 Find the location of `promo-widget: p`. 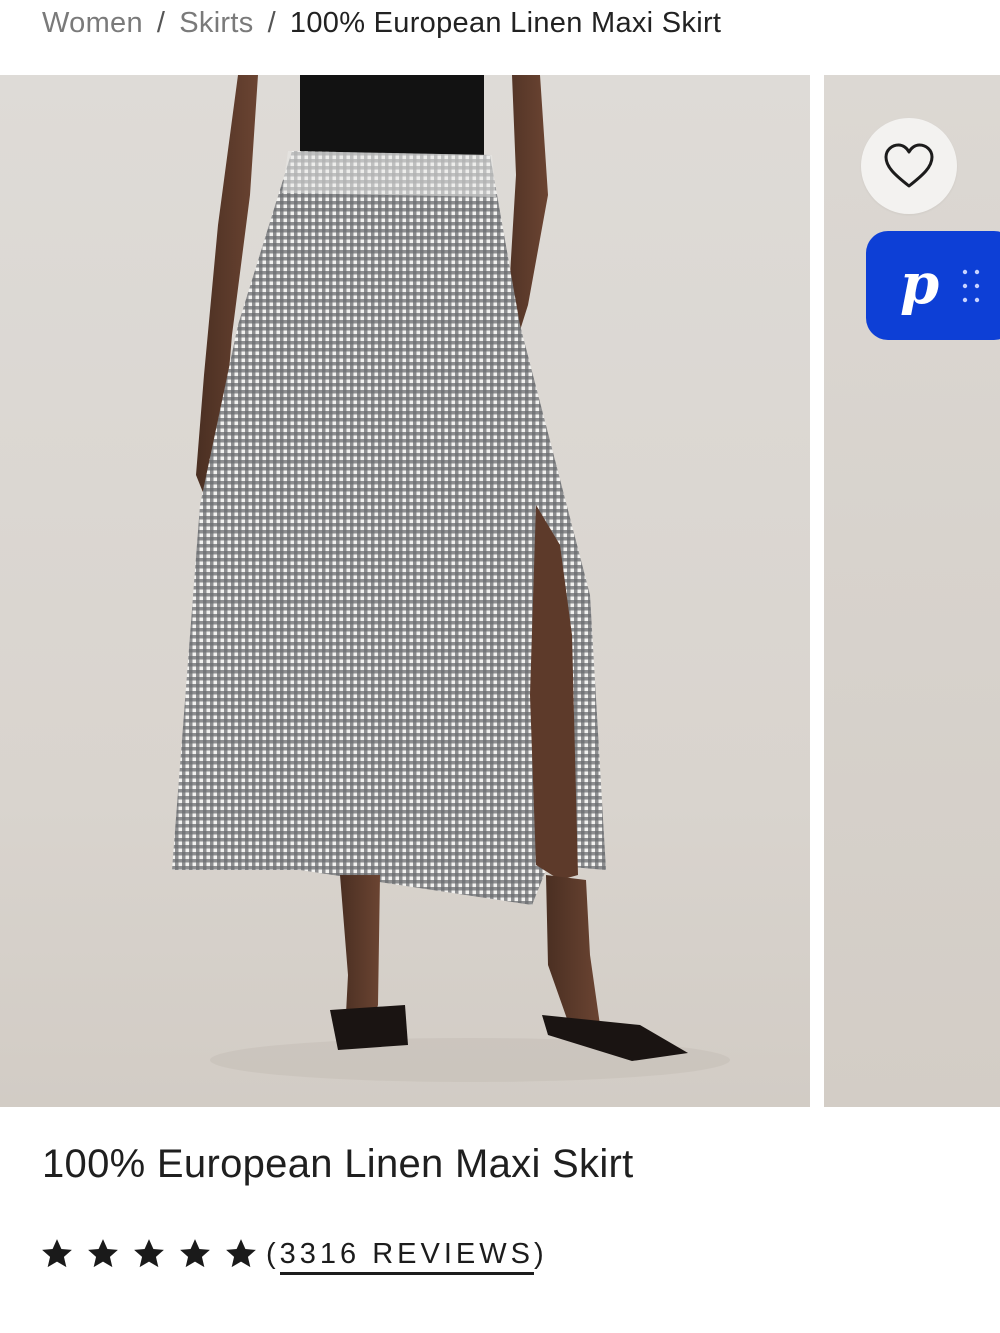

promo-widget: p is located at coordinates (933, 285).